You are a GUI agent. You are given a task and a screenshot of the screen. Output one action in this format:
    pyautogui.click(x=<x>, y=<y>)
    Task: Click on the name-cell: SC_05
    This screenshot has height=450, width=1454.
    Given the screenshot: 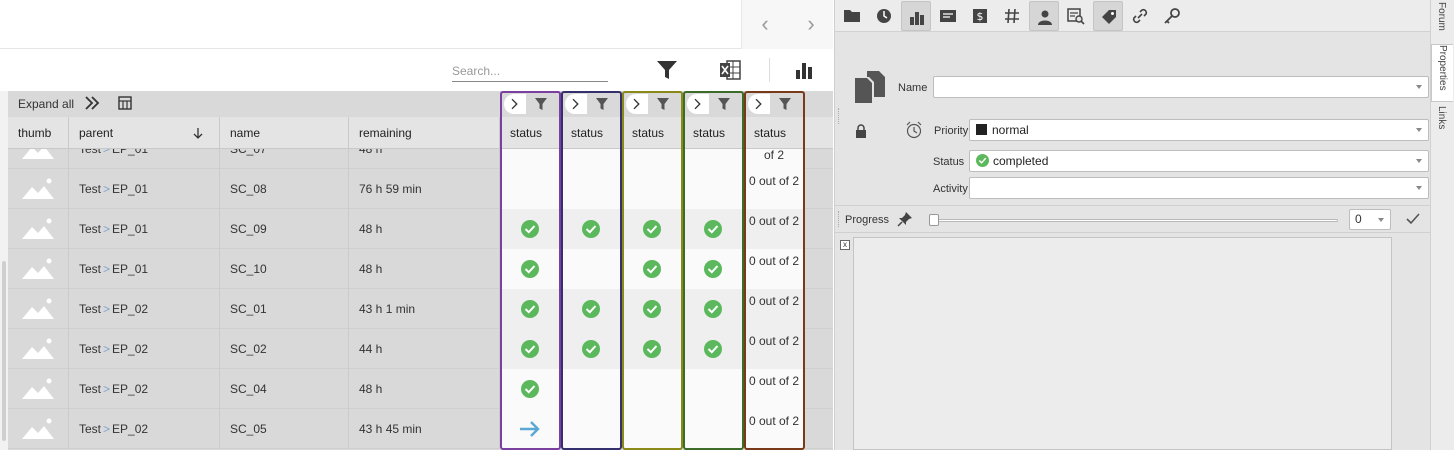 What is the action you would take?
    pyautogui.click(x=284, y=429)
    